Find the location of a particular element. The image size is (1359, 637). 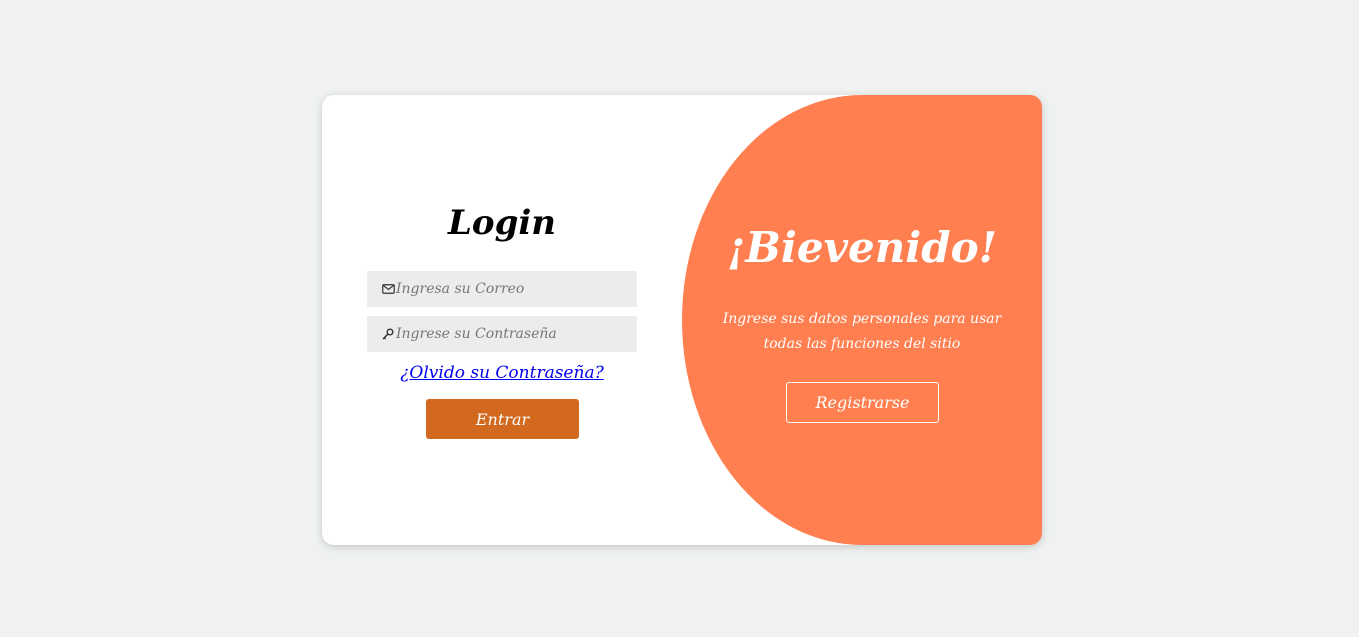

welcome-title: ¡Bievenido! is located at coordinates (862, 247).